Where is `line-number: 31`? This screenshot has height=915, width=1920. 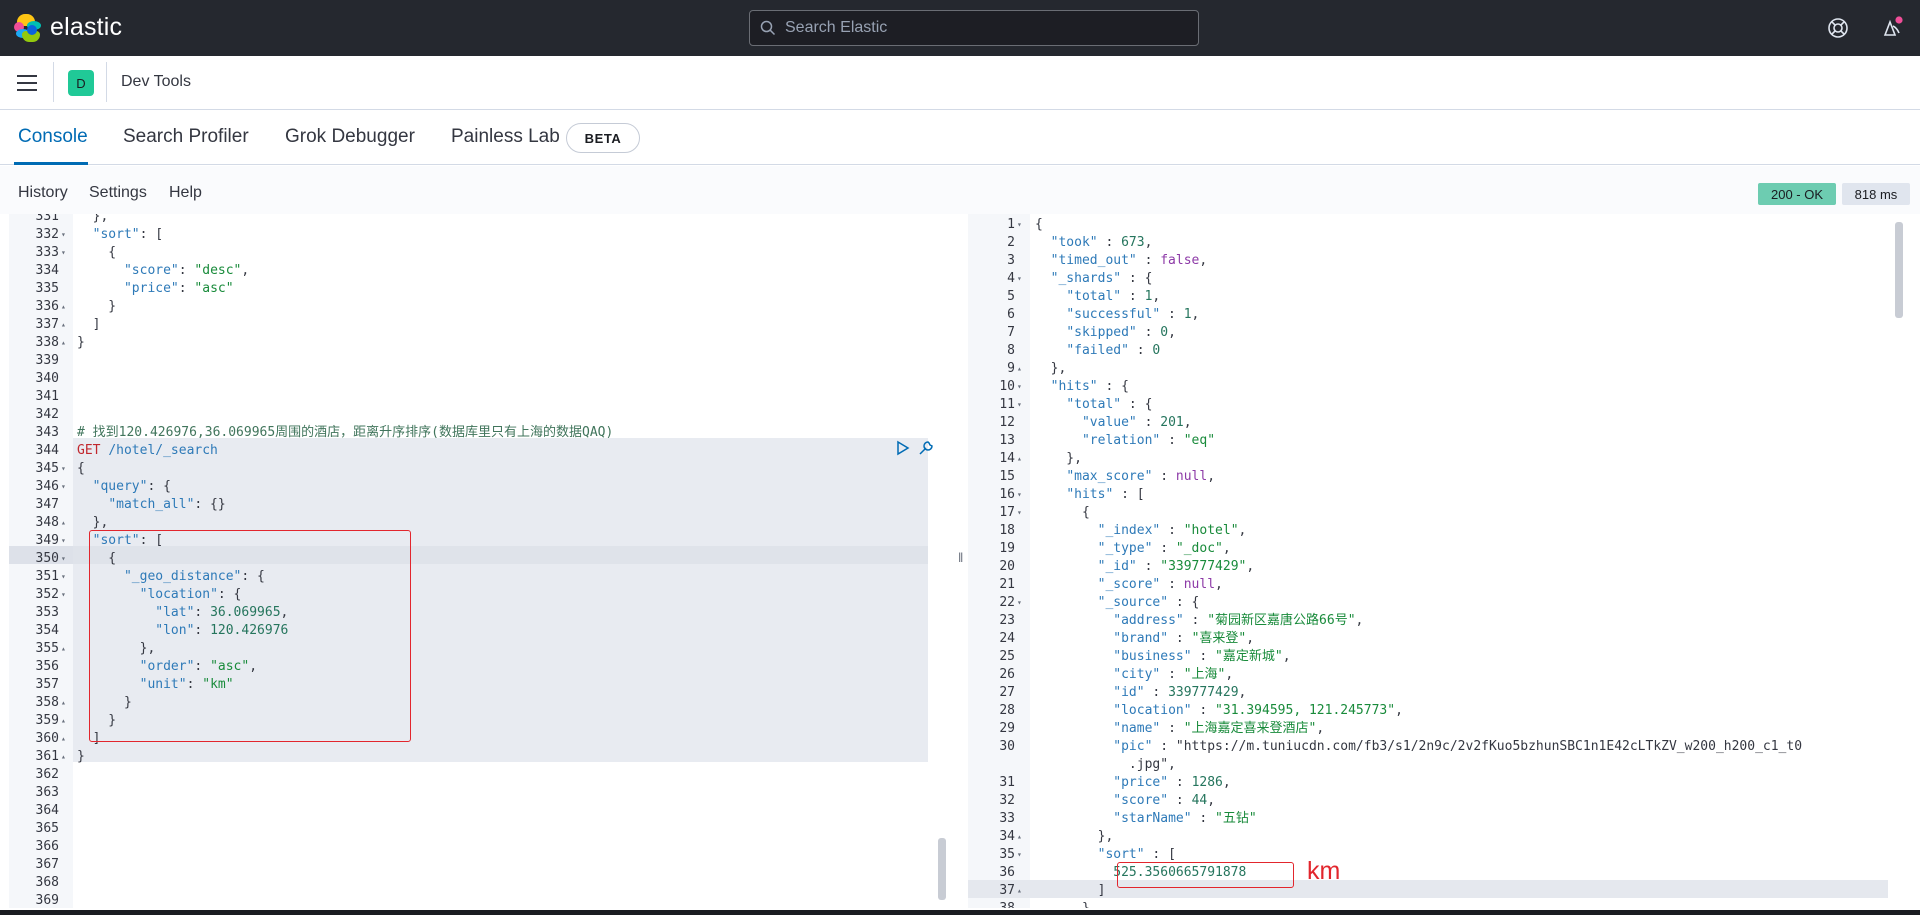 line-number: 31 is located at coordinates (1007, 782).